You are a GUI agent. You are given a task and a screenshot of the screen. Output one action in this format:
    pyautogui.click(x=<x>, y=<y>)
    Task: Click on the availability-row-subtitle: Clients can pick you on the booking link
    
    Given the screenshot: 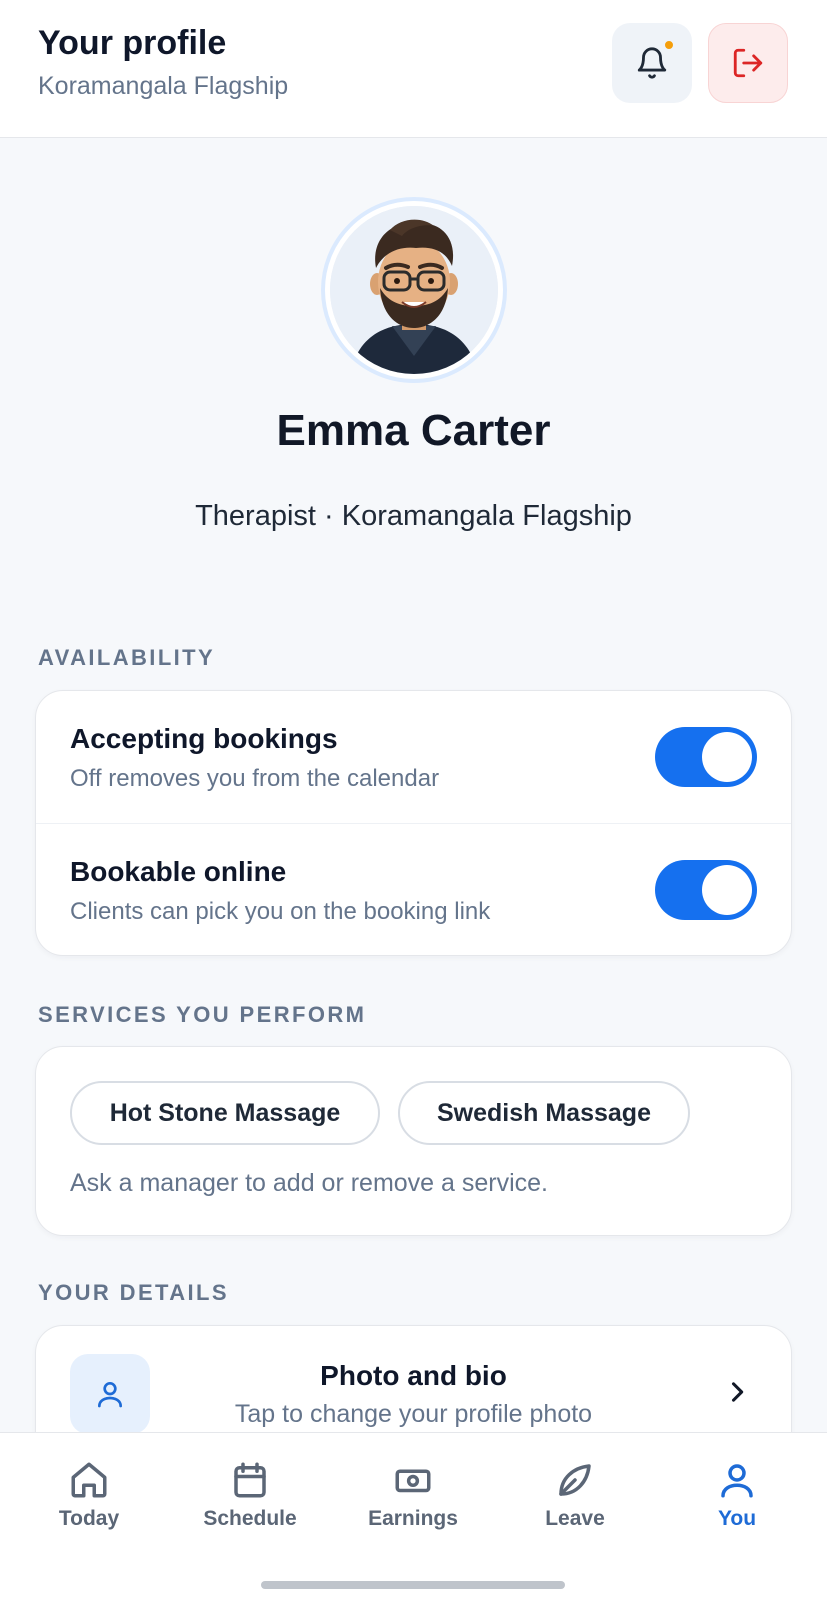 What is the action you would take?
    pyautogui.click(x=280, y=911)
    